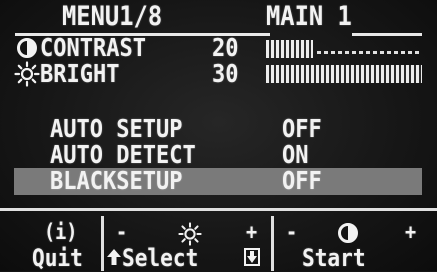 Image resolution: width=437 pixels, height=272 pixels. Describe the element at coordinates (334, 258) in the screenshot. I see `start-label: Start` at that location.